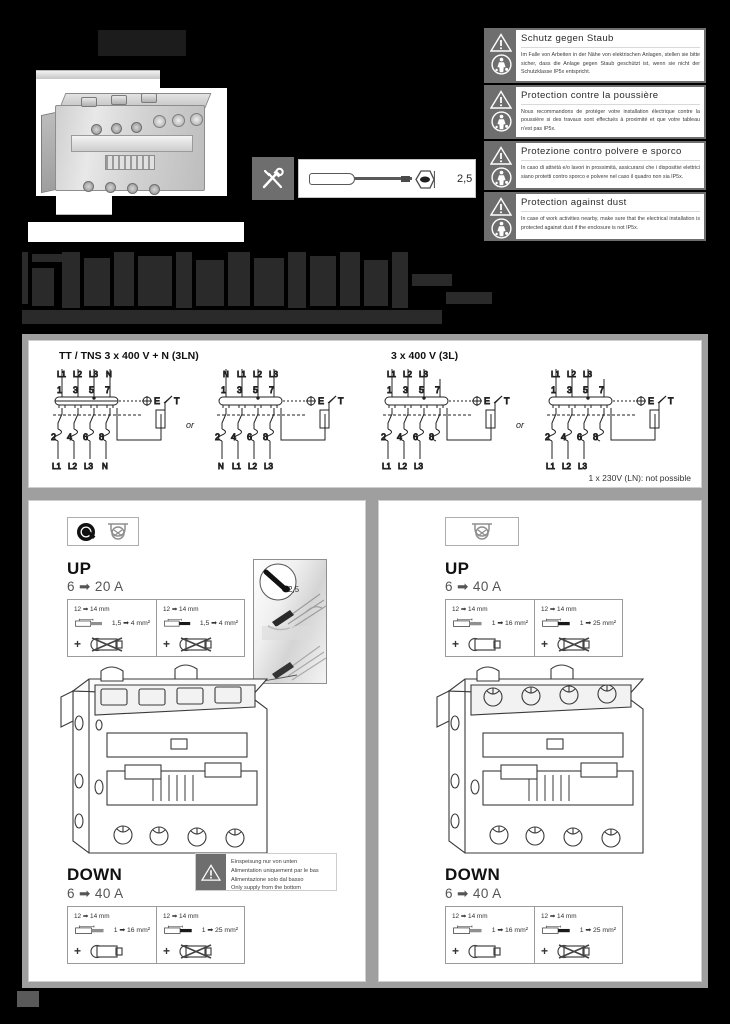  Describe the element at coordinates (56, 466) in the screenshot. I see `svg-text: L1` at that location.